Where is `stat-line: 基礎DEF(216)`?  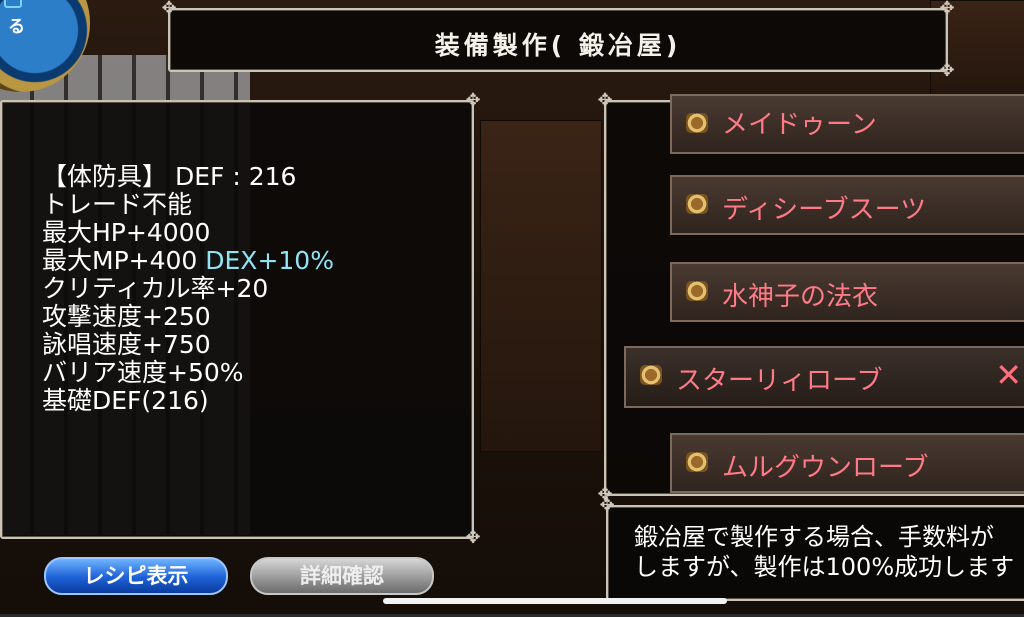 stat-line: 基礎DEF(216) is located at coordinates (125, 400).